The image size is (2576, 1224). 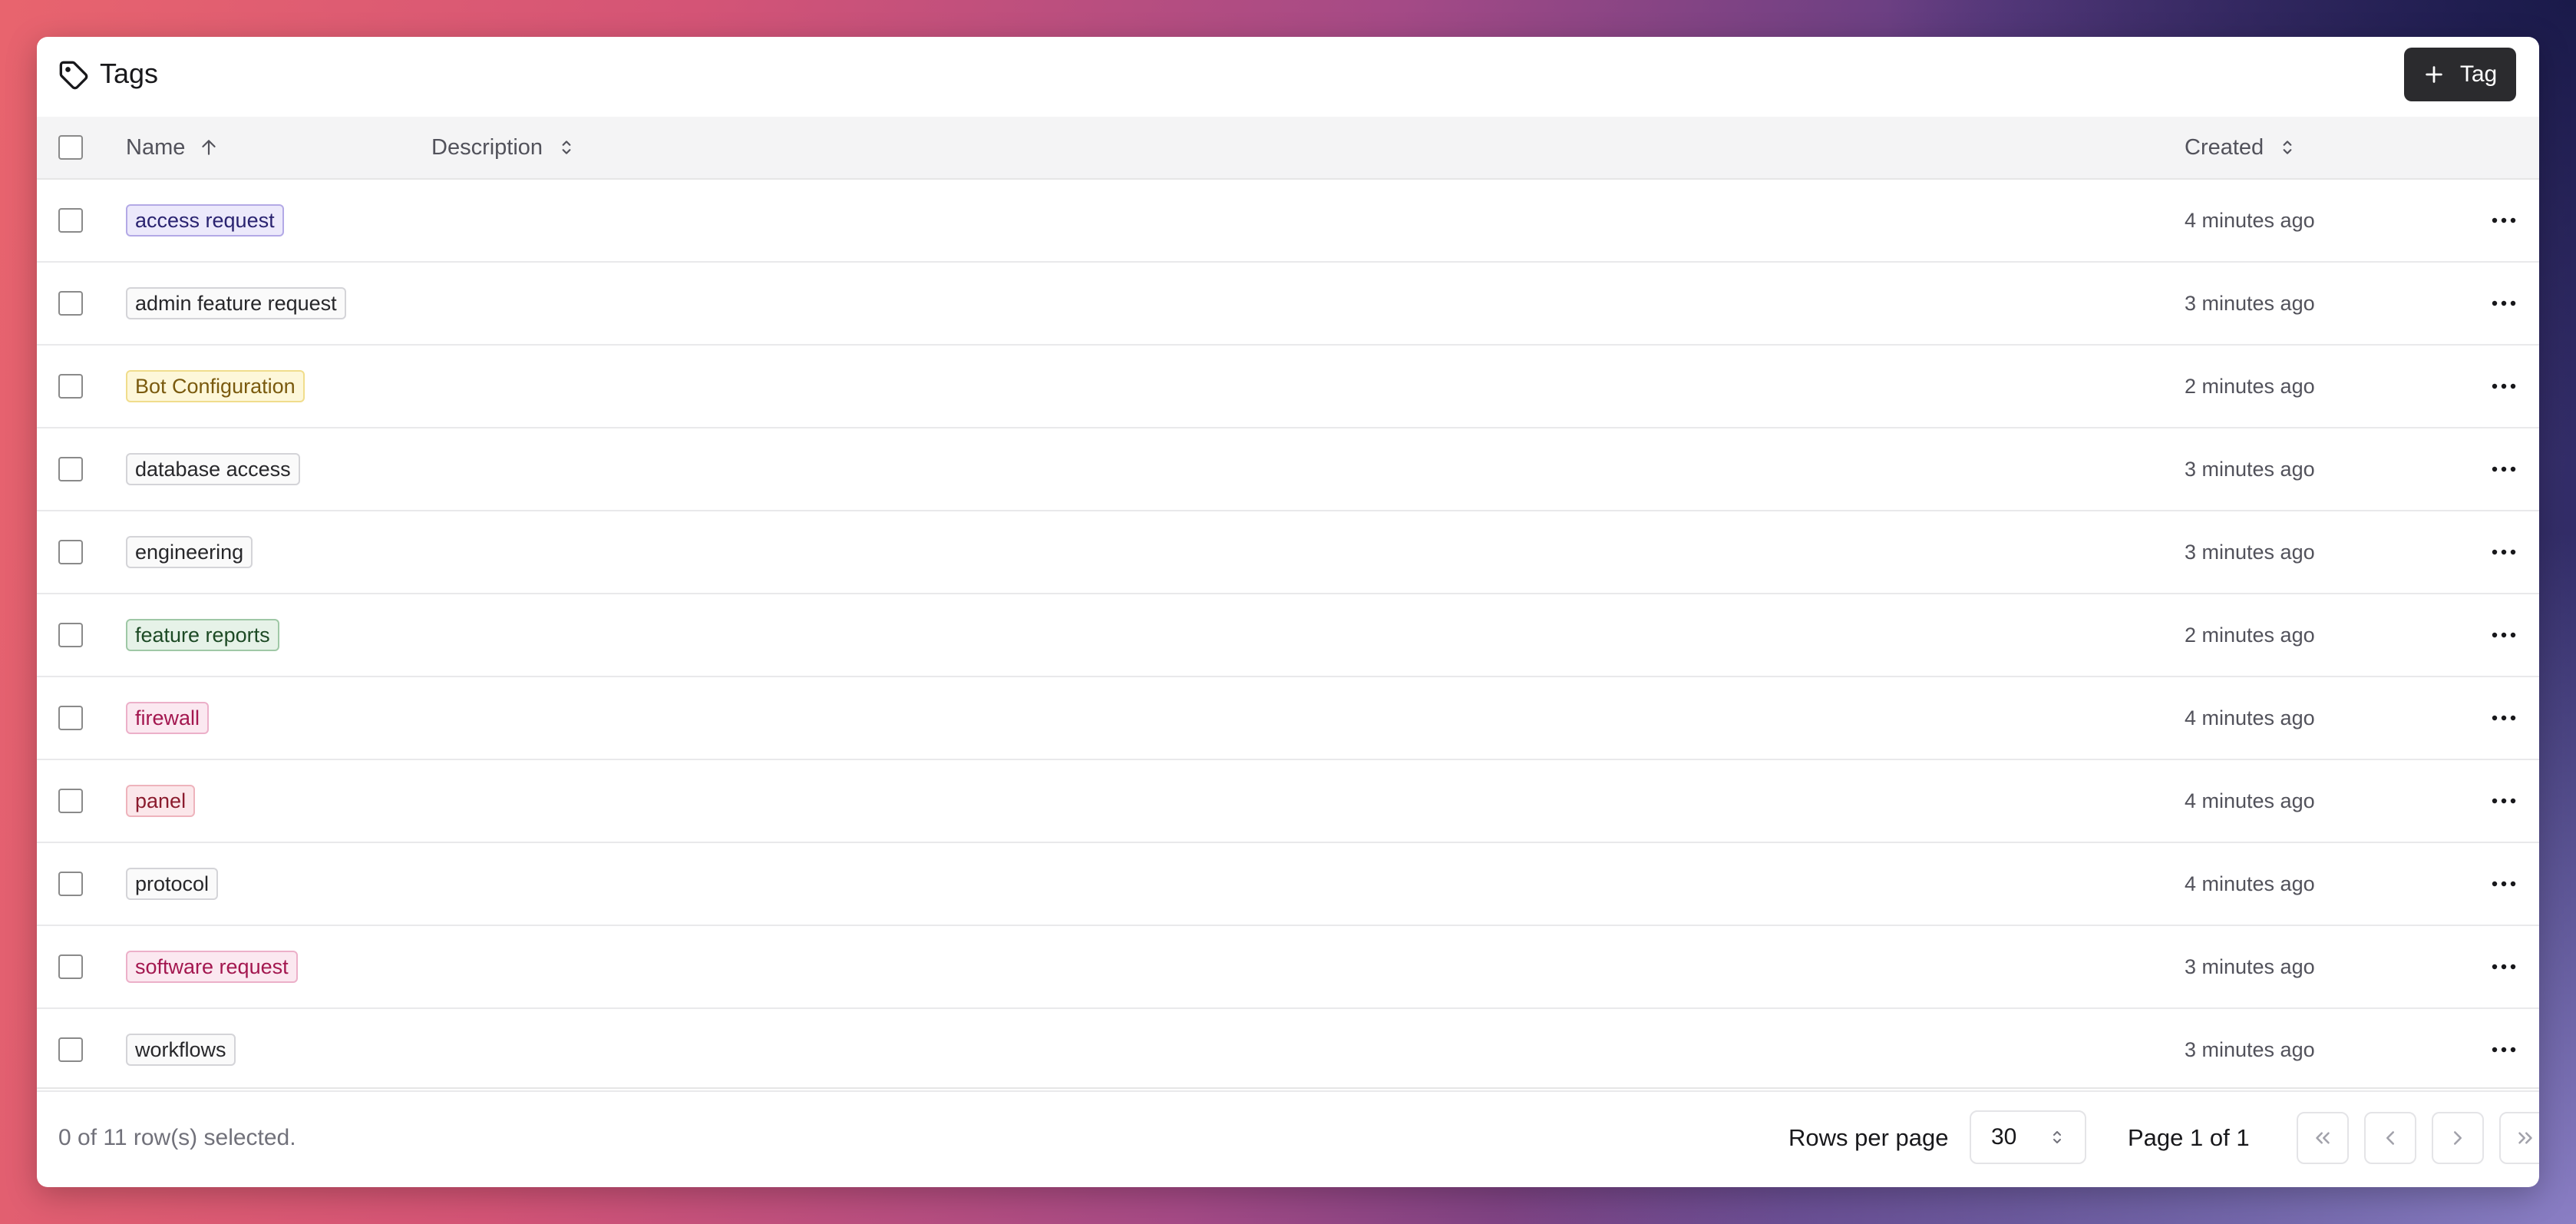 What do you see at coordinates (1288, 884) in the screenshot?
I see `table-row: protocol 4 minutes ago` at bounding box center [1288, 884].